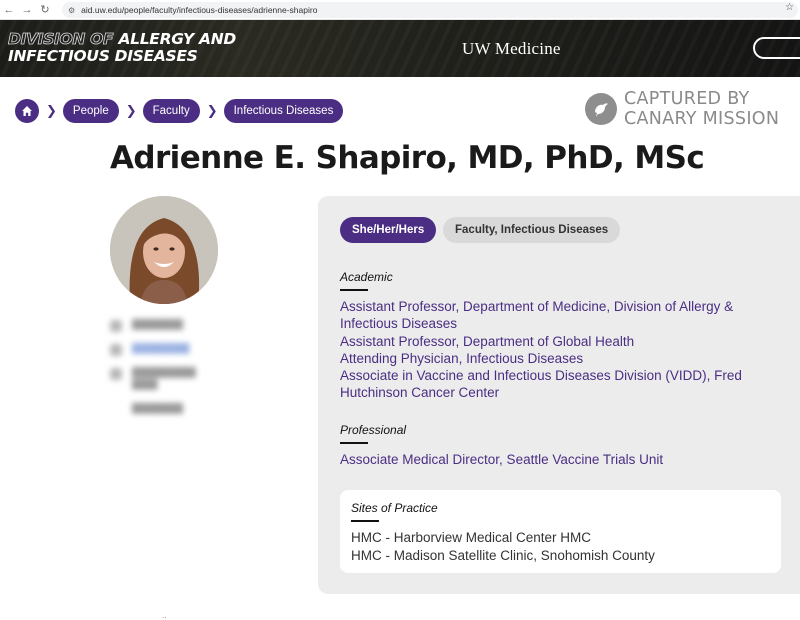 The width and height of the screenshot is (800, 620). Describe the element at coordinates (354, 290) in the screenshot. I see `academic-rule` at that location.